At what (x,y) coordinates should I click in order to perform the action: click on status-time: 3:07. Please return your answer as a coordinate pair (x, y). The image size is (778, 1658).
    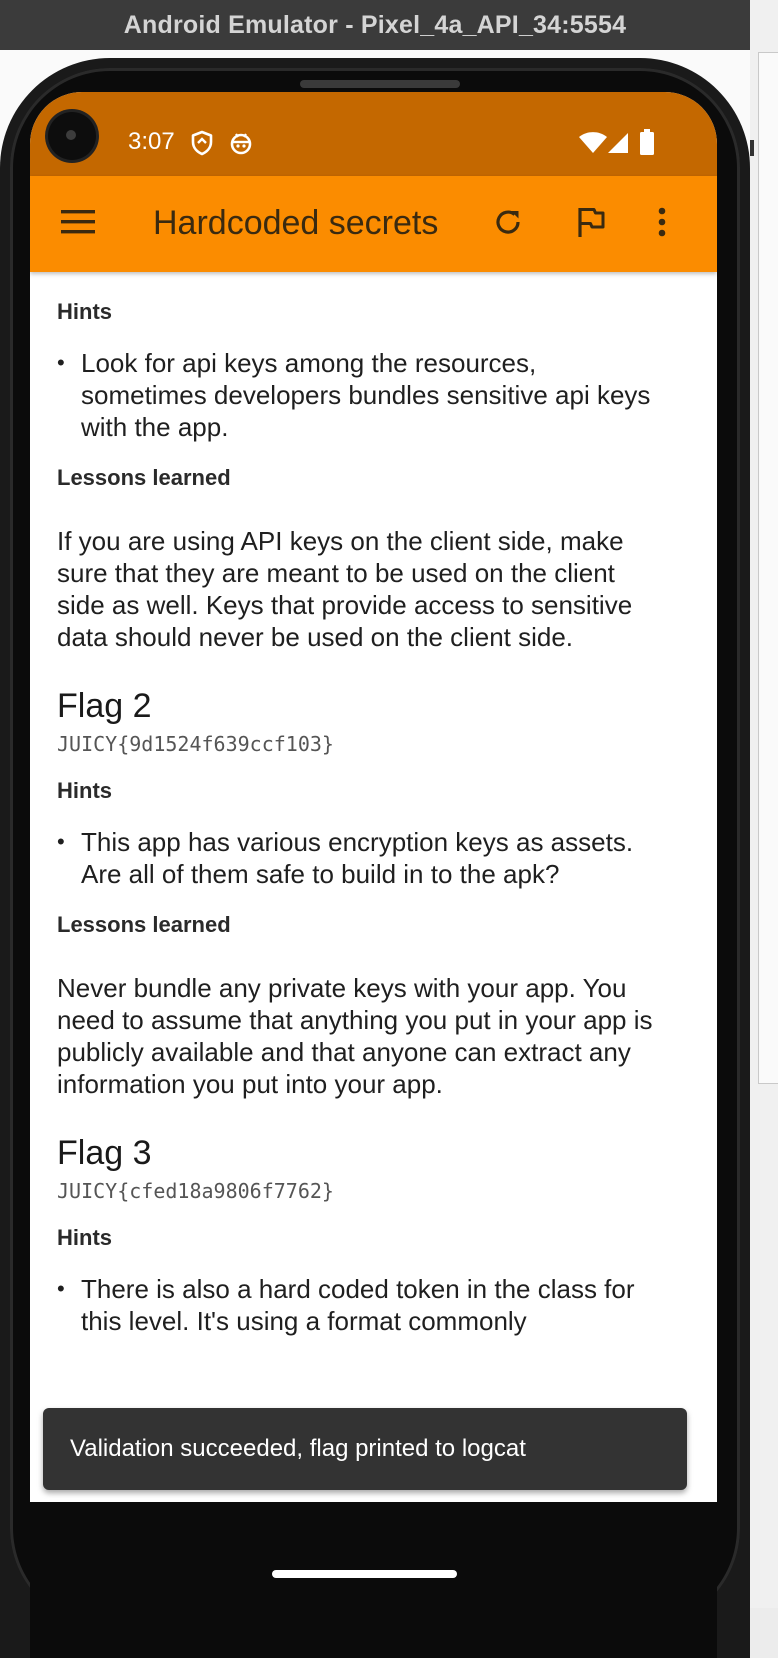
    Looking at the image, I should click on (151, 141).